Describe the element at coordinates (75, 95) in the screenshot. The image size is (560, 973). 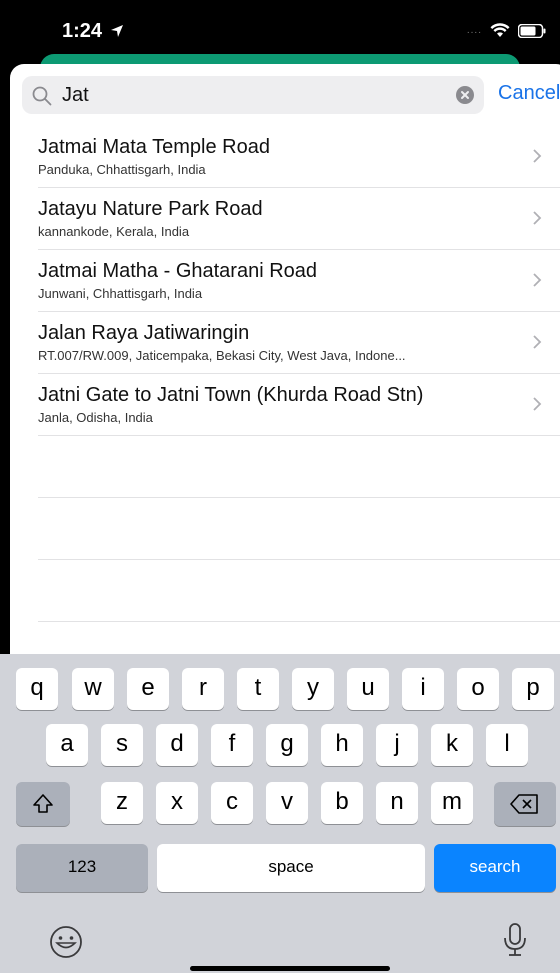
I see `search-query: Jat` at that location.